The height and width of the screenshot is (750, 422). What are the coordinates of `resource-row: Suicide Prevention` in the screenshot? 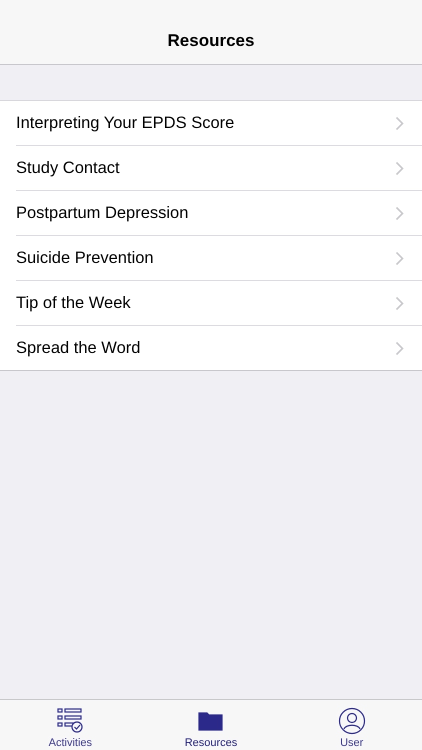 It's located at (219, 258).